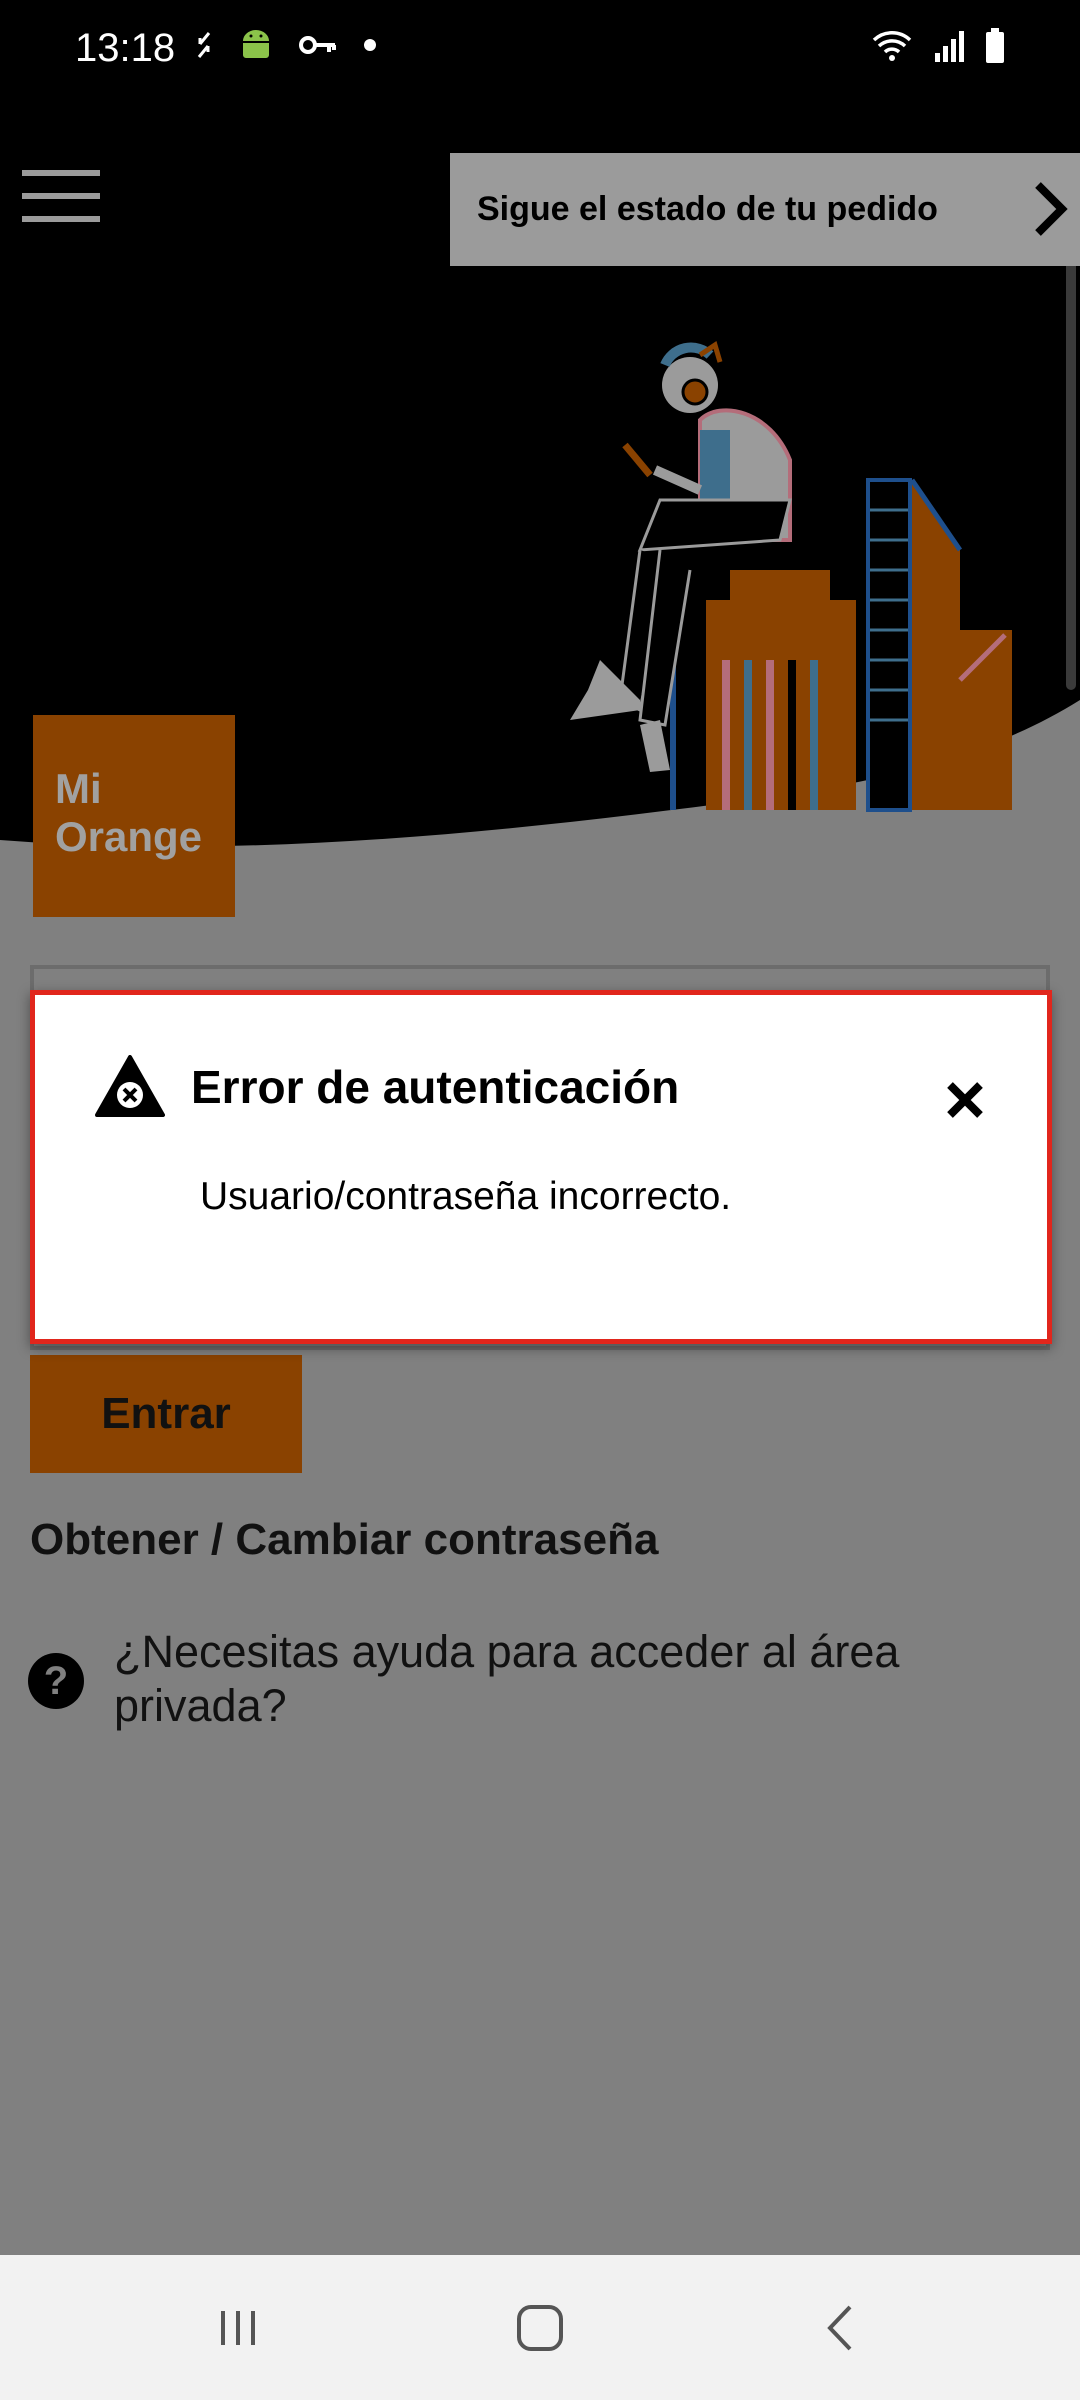 This screenshot has height=2400, width=1080. I want to click on sync-off-icon, so click(204, 45).